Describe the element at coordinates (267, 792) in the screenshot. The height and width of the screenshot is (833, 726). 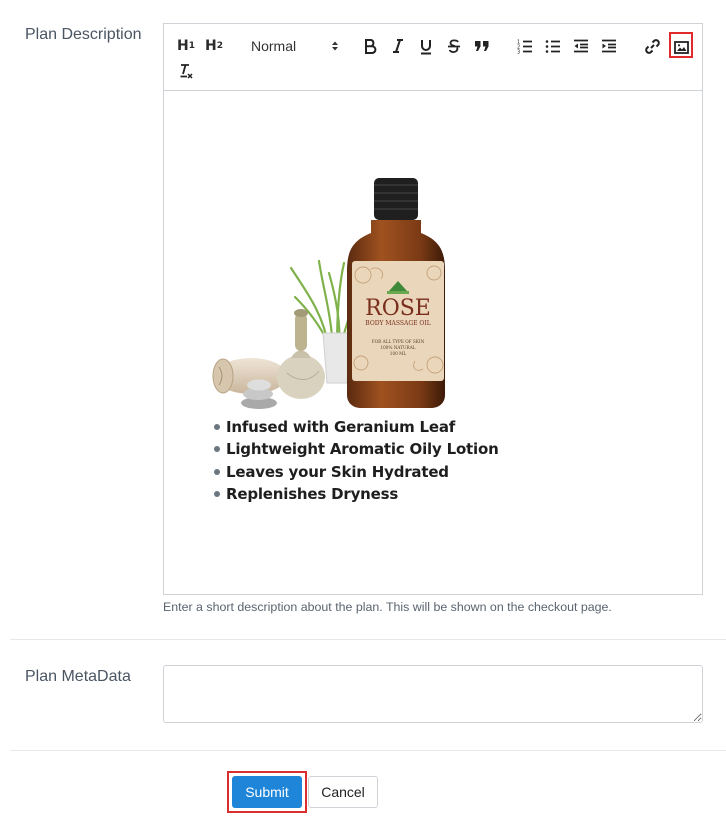
I see `submit-button: Submit` at that location.